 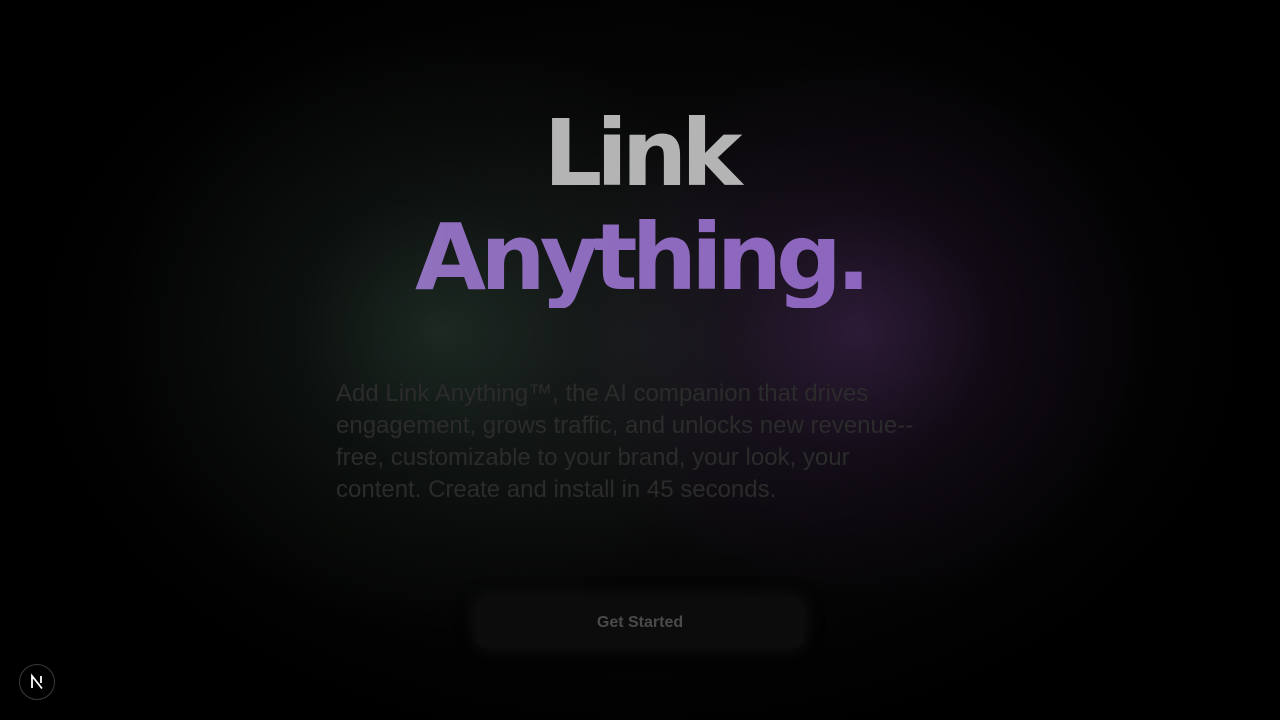 I want to click on hero-title-line2: Anything., so click(x=640, y=258).